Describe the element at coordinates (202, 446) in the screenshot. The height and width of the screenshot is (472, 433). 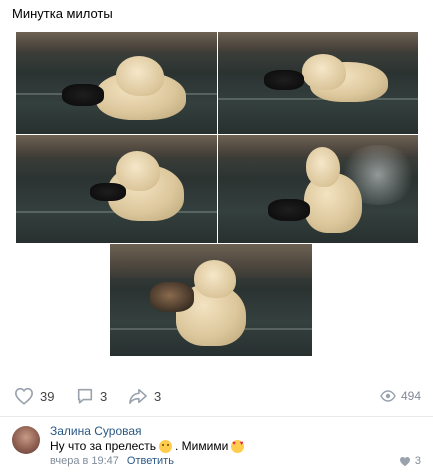
I see `comment-text-part2: . Мимими` at that location.